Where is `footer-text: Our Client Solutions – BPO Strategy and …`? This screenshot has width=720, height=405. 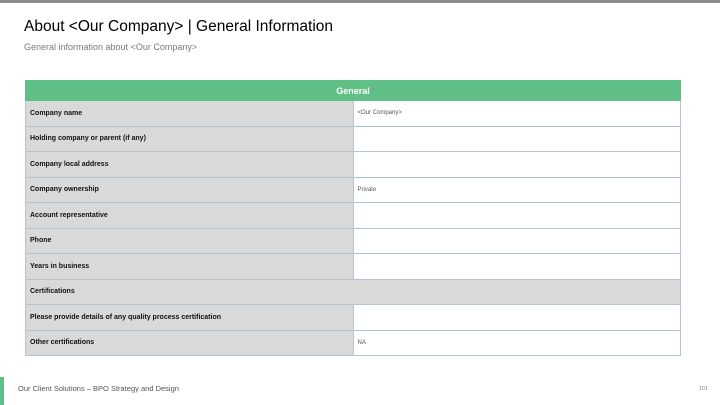 footer-text: Our Client Solutions – BPO Strategy and … is located at coordinates (98, 388).